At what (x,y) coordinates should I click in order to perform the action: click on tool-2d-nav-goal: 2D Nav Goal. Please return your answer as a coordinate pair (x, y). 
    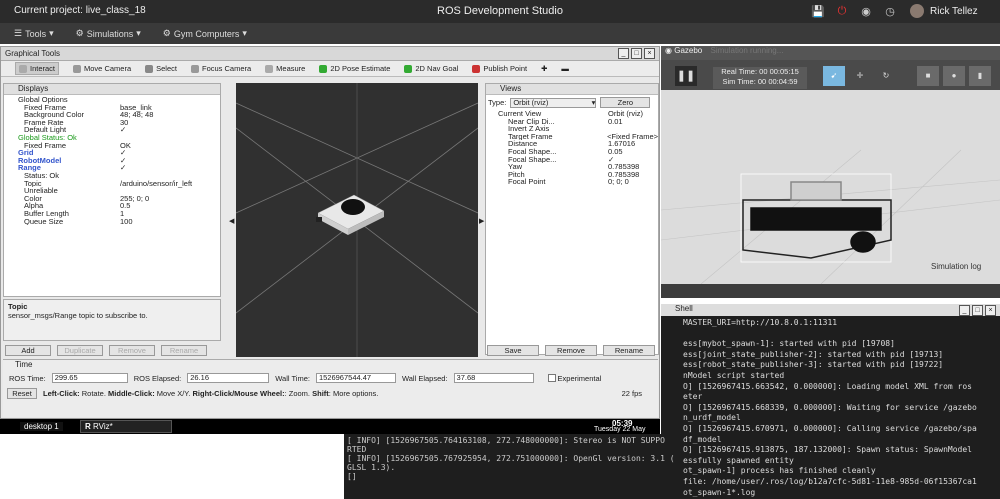
    Looking at the image, I should click on (431, 68).